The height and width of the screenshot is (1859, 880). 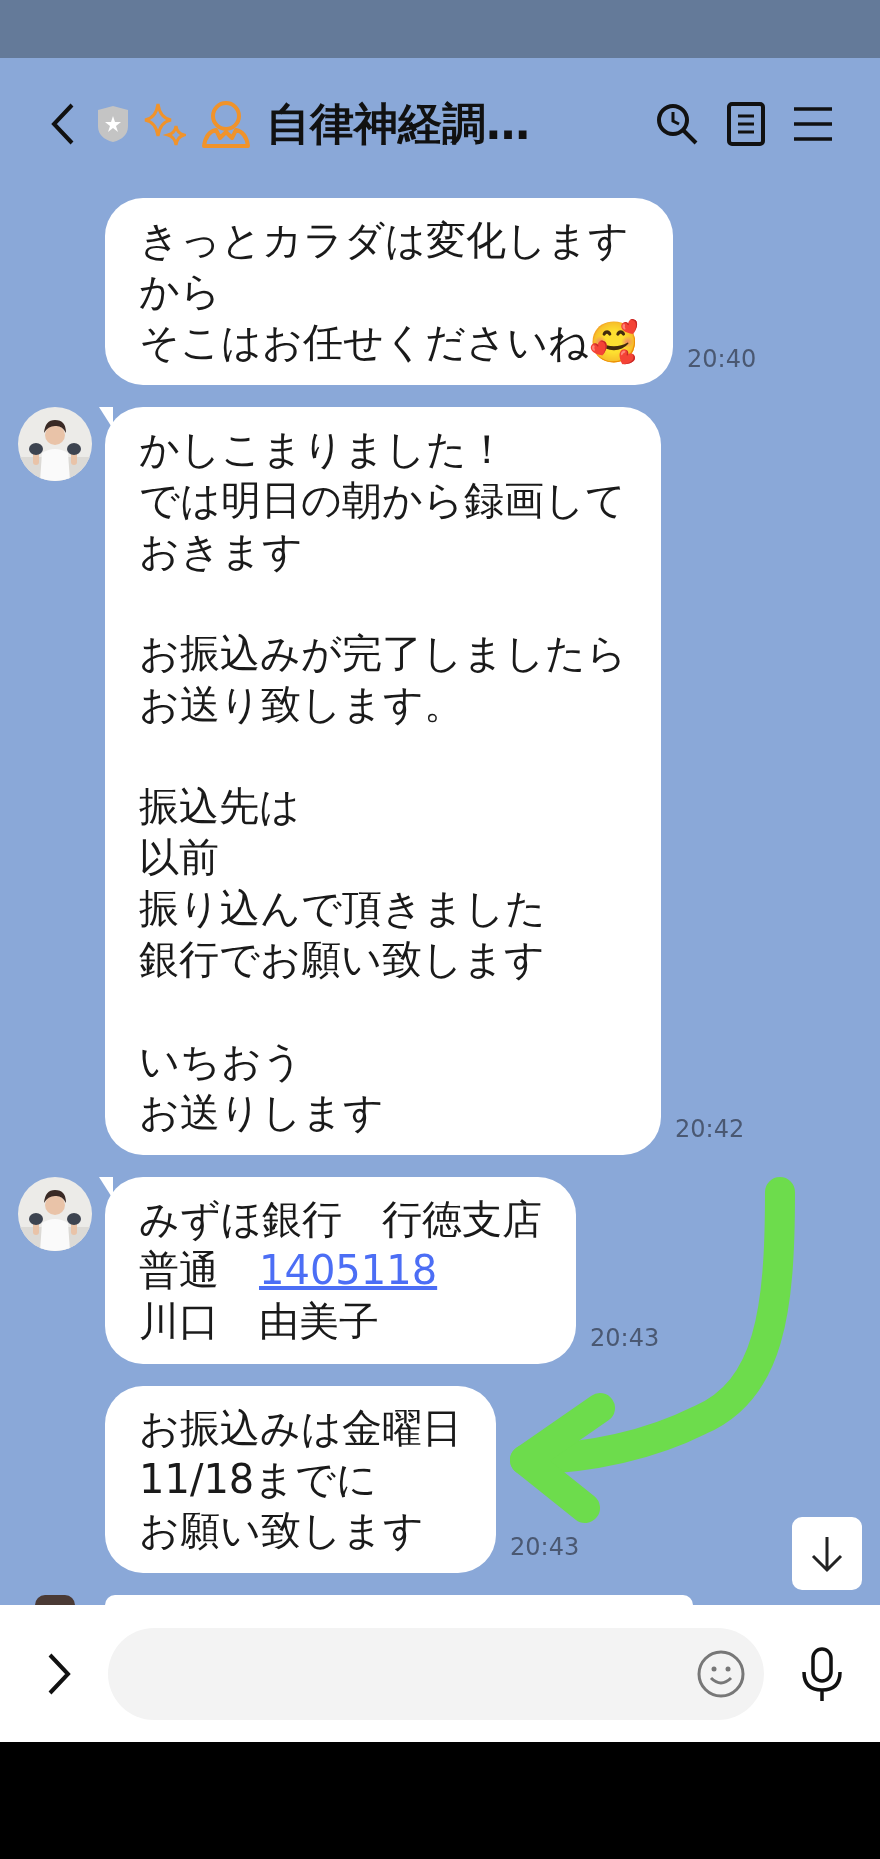 I want to click on message-text: お送りします, so click(x=262, y=1112).